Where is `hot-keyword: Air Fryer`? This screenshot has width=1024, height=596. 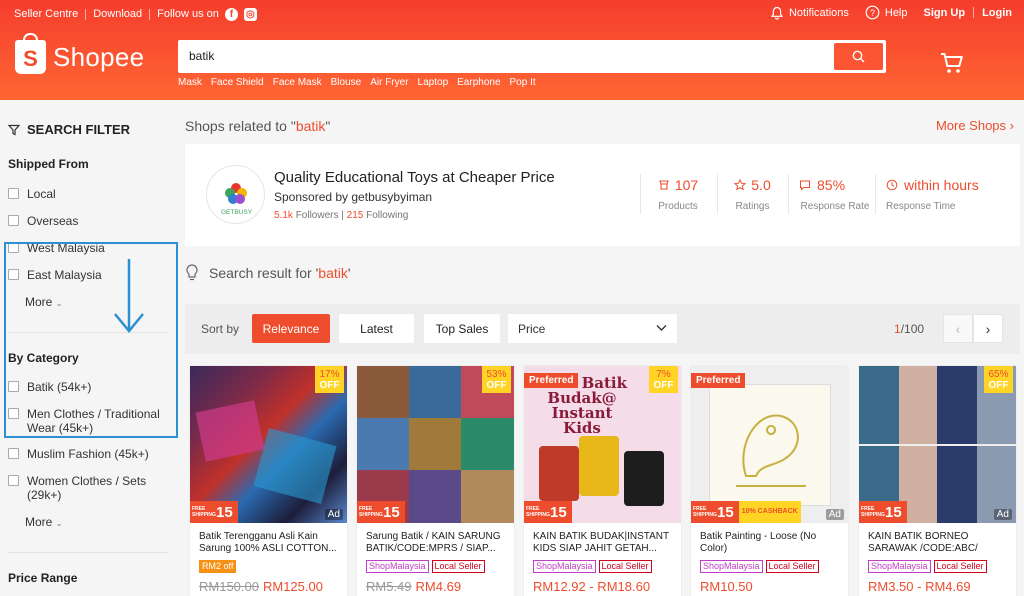
hot-keyword: Air Fryer is located at coordinates (389, 82).